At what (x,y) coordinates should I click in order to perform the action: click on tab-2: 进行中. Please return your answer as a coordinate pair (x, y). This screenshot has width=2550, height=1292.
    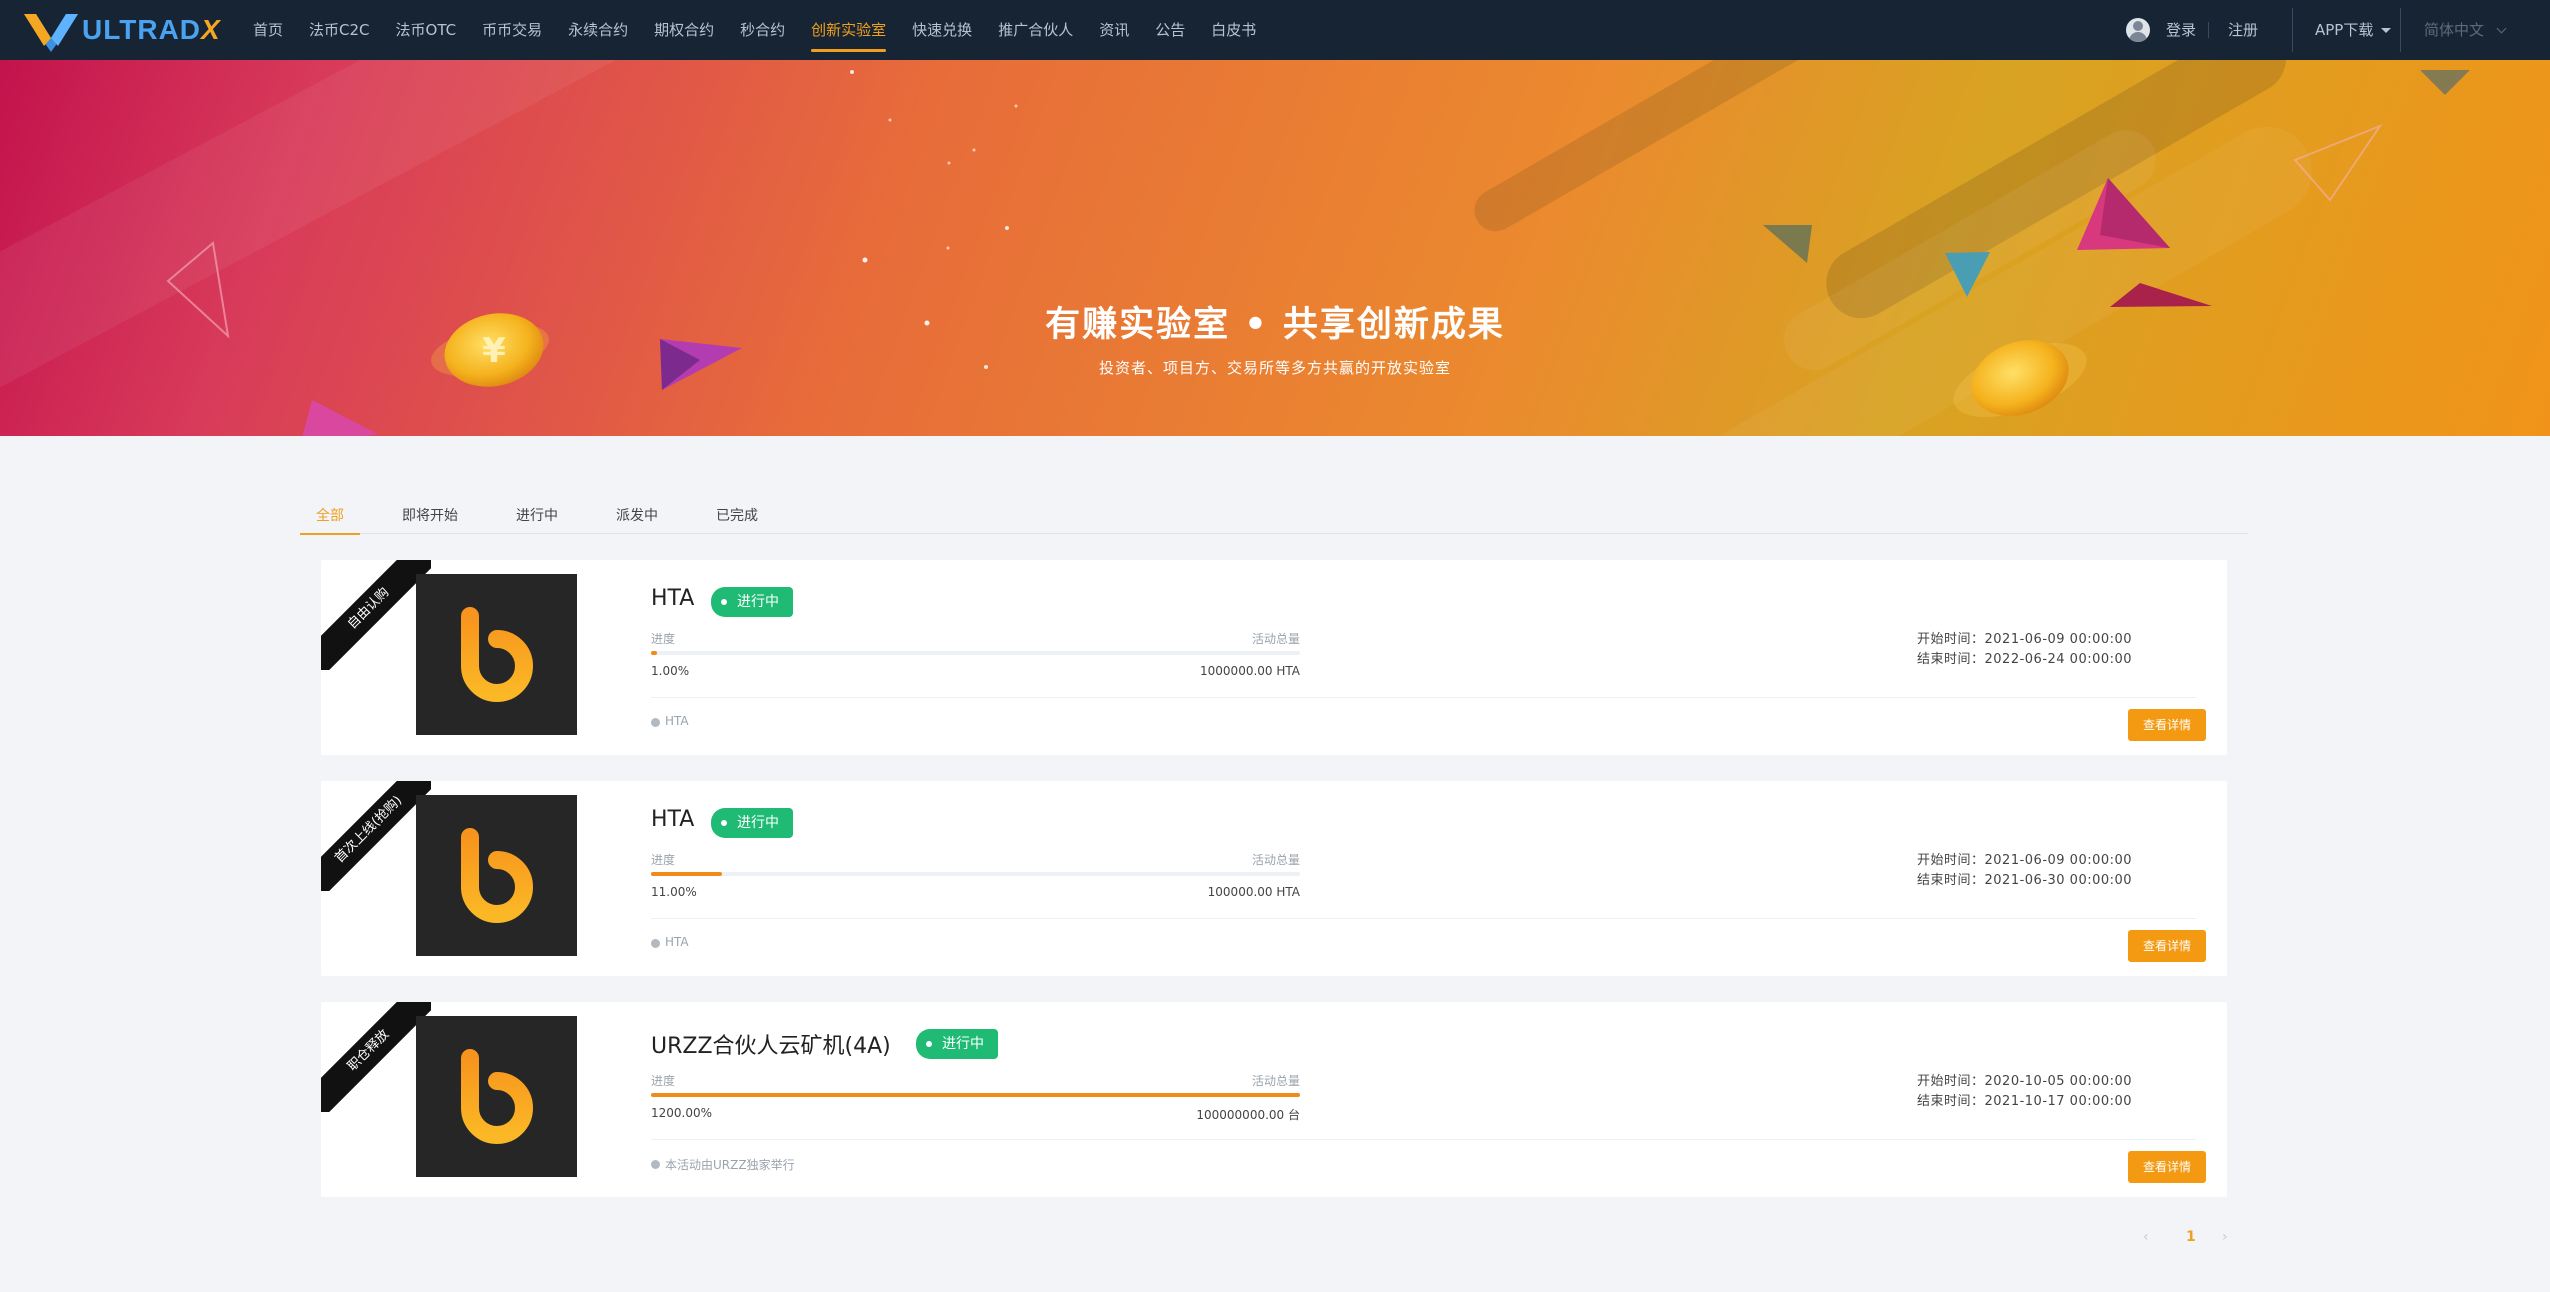
    Looking at the image, I should click on (537, 515).